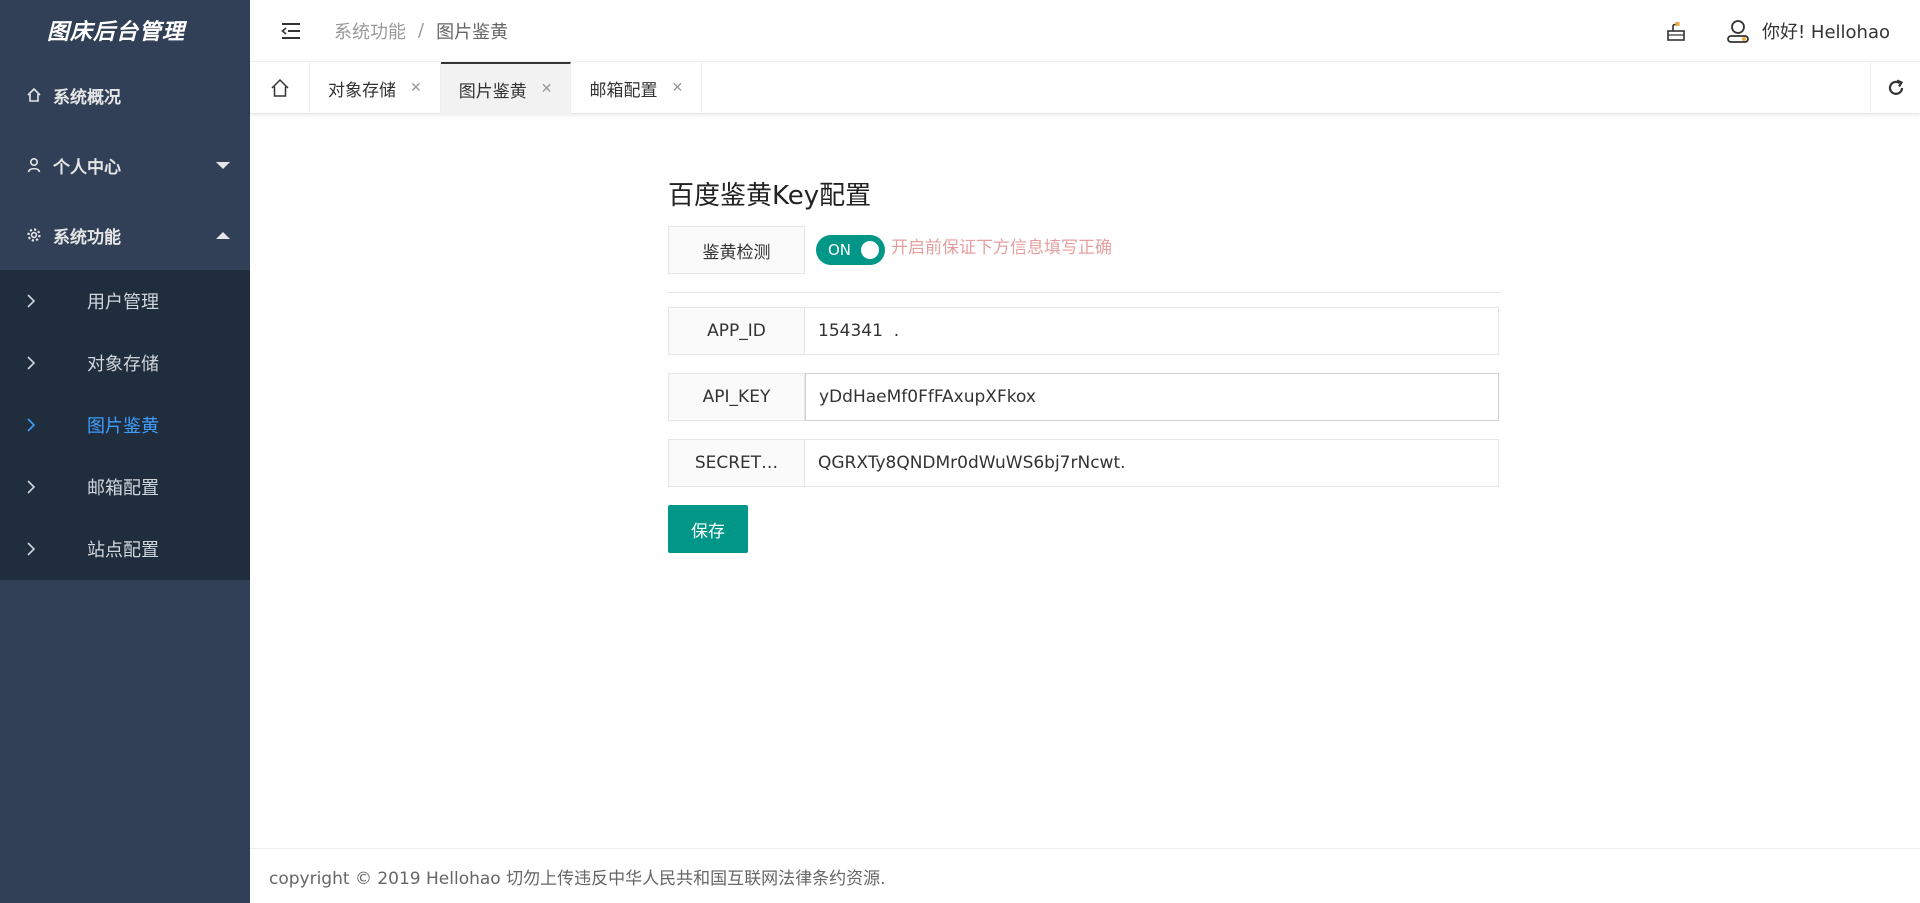  I want to click on sidebar-item-user-management: 用户管理, so click(125, 301).